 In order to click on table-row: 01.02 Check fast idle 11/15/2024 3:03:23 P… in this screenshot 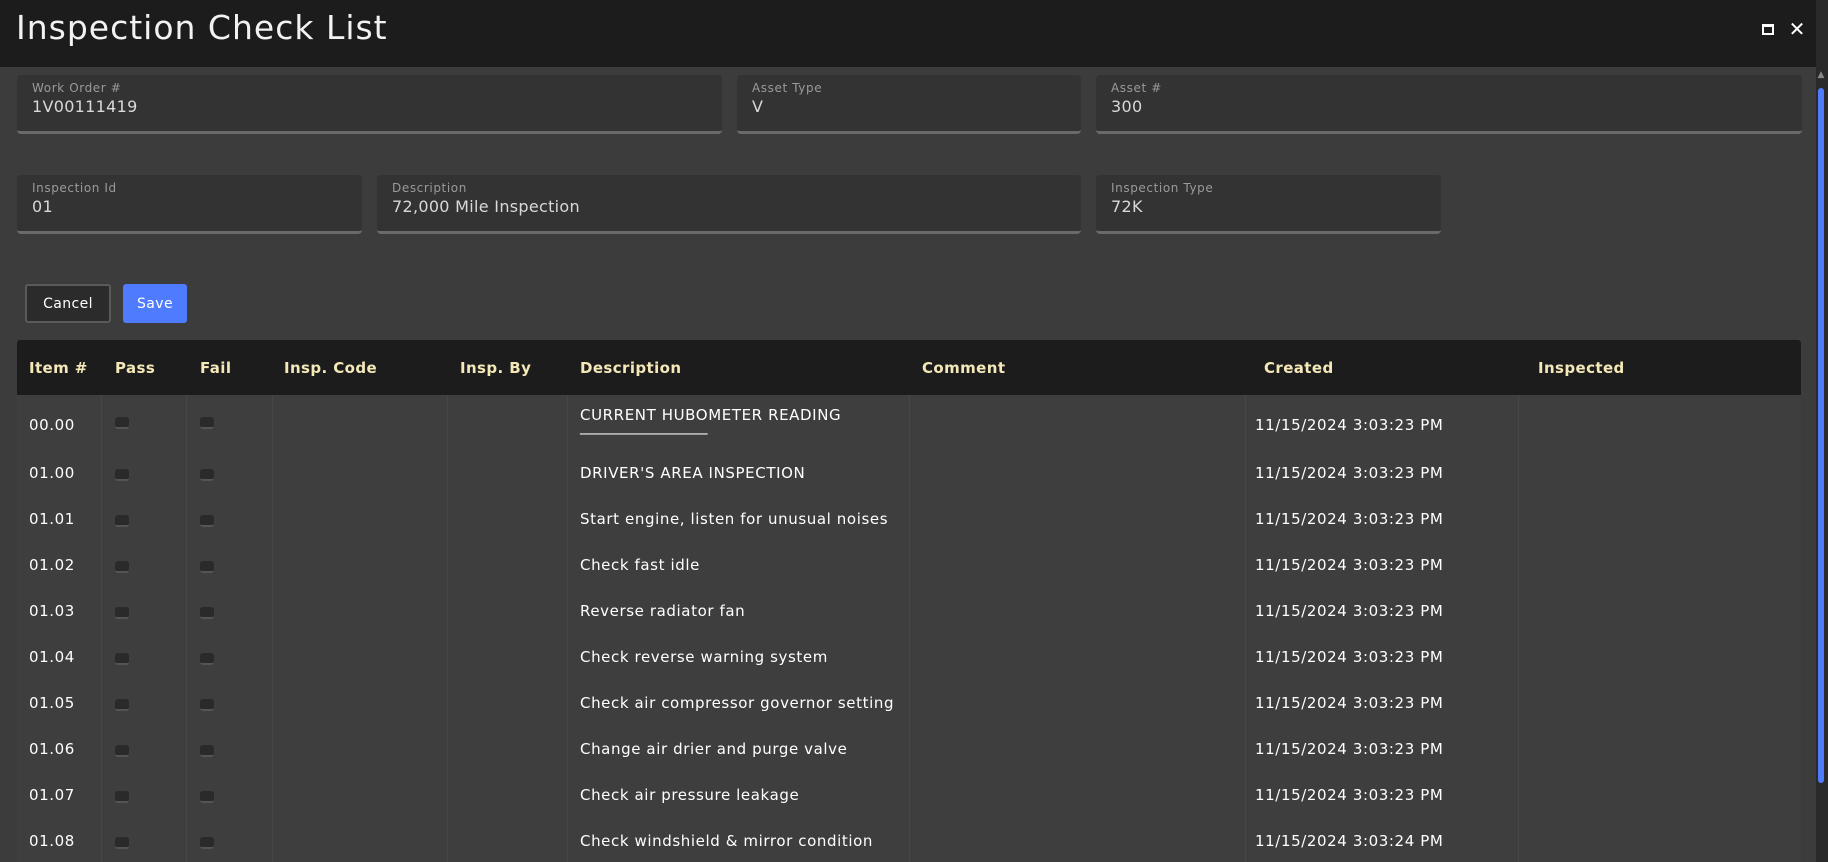, I will do `click(909, 567)`.